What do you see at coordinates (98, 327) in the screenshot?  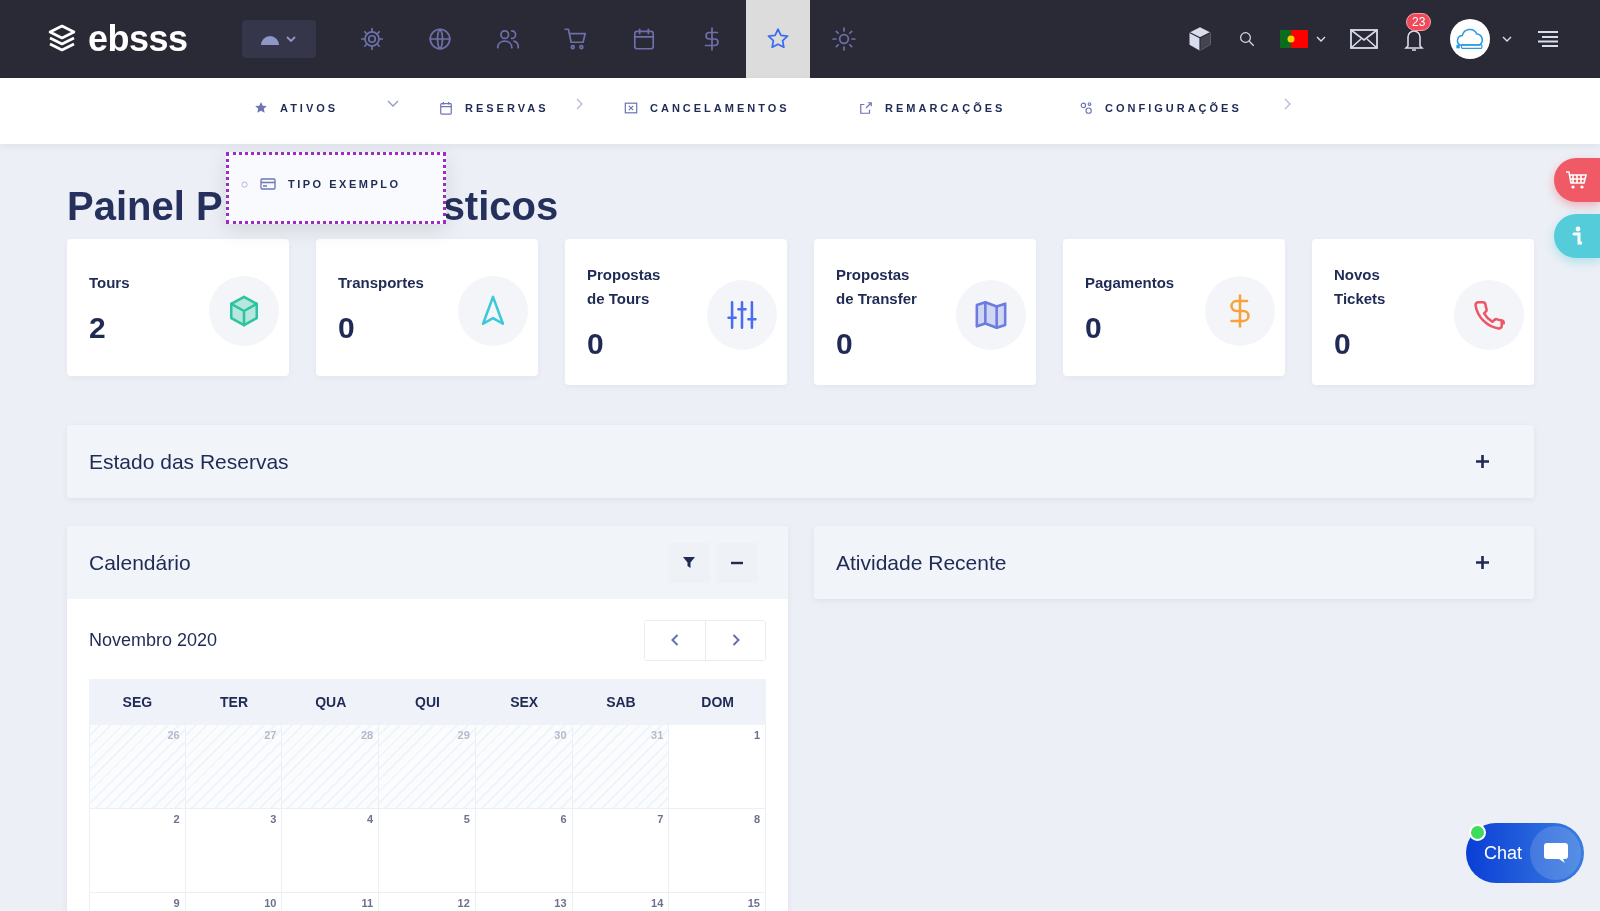 I see `card-value: 2` at bounding box center [98, 327].